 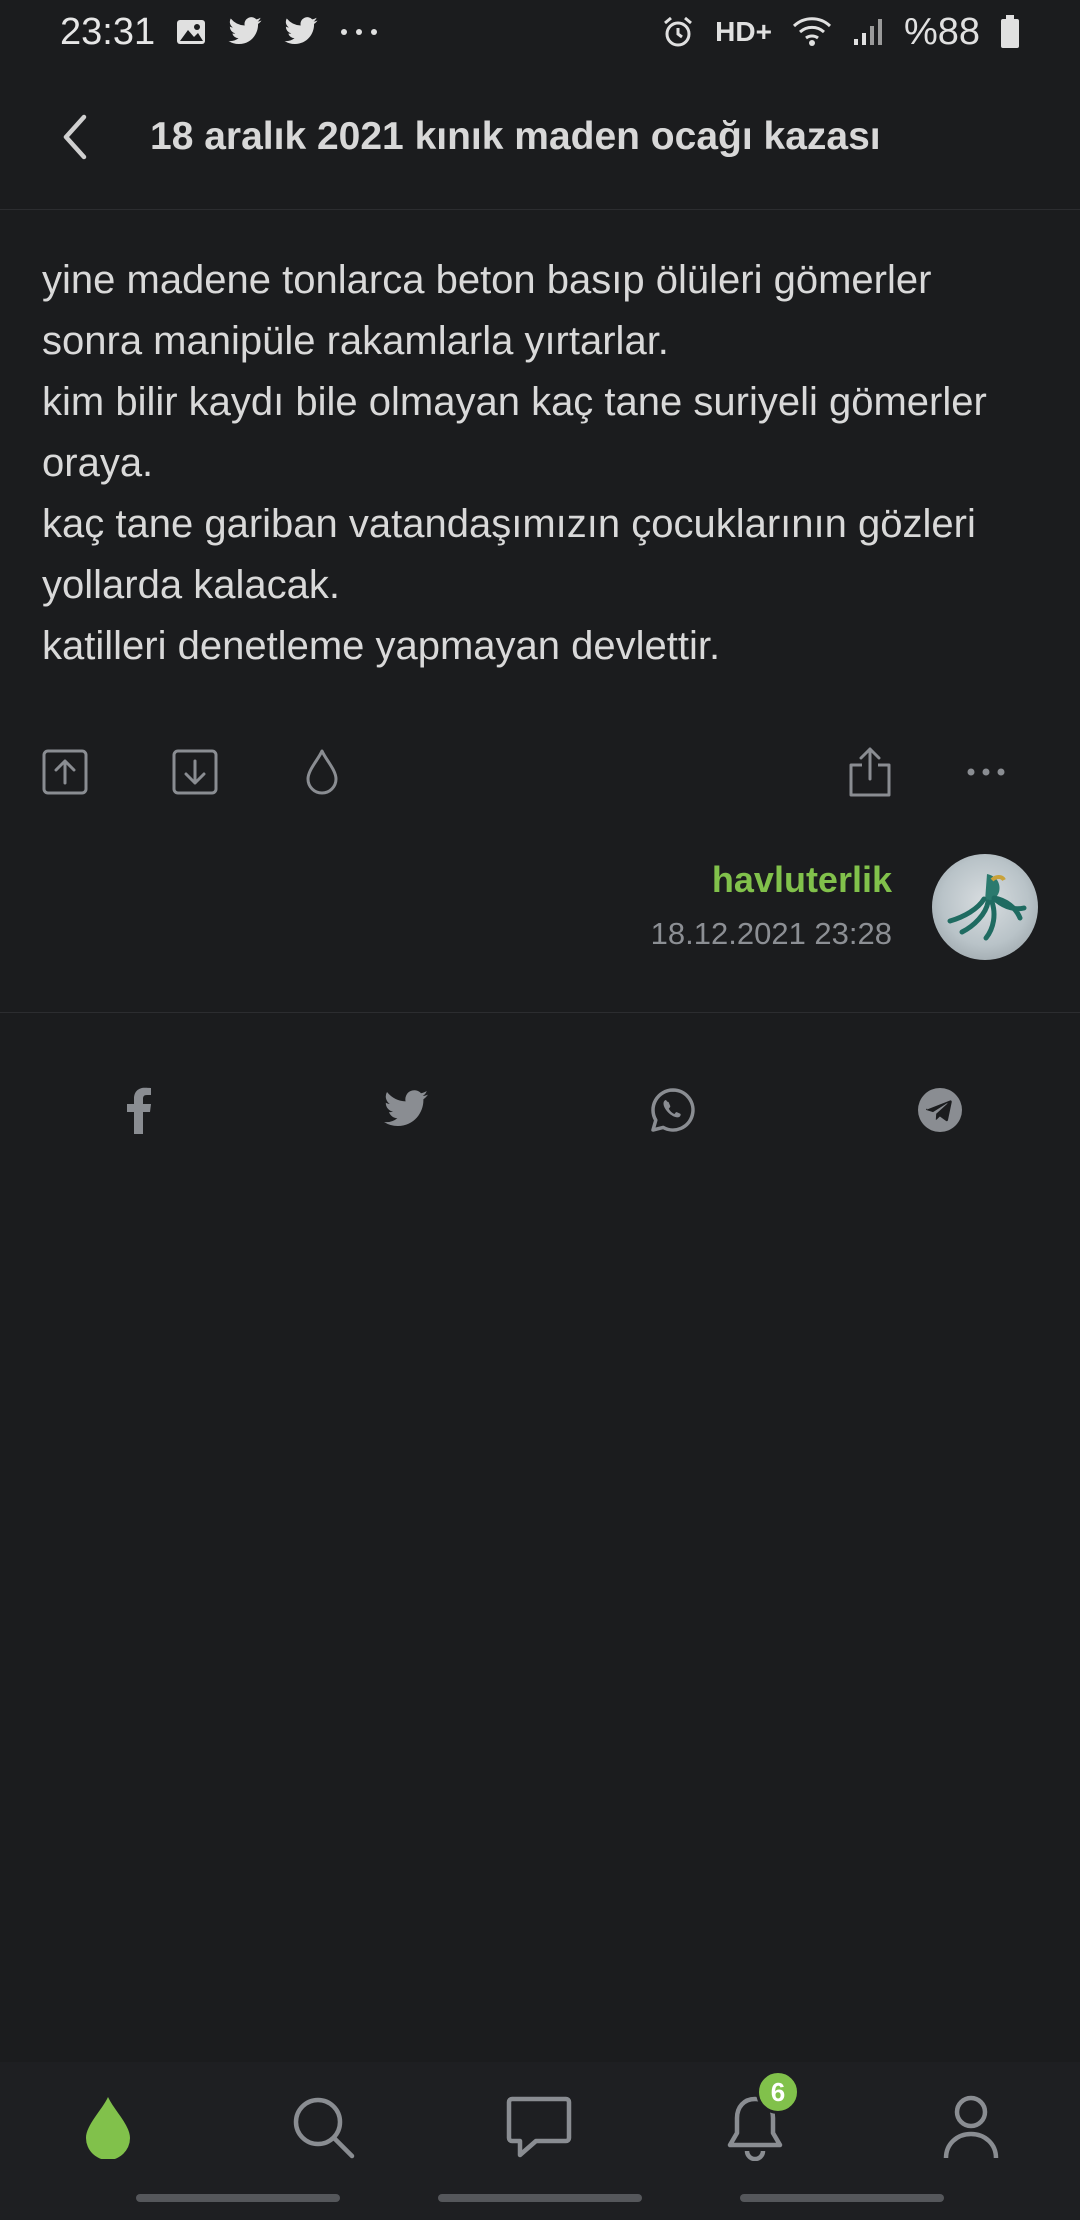 I want to click on telegram-icon, so click(x=940, y=1110).